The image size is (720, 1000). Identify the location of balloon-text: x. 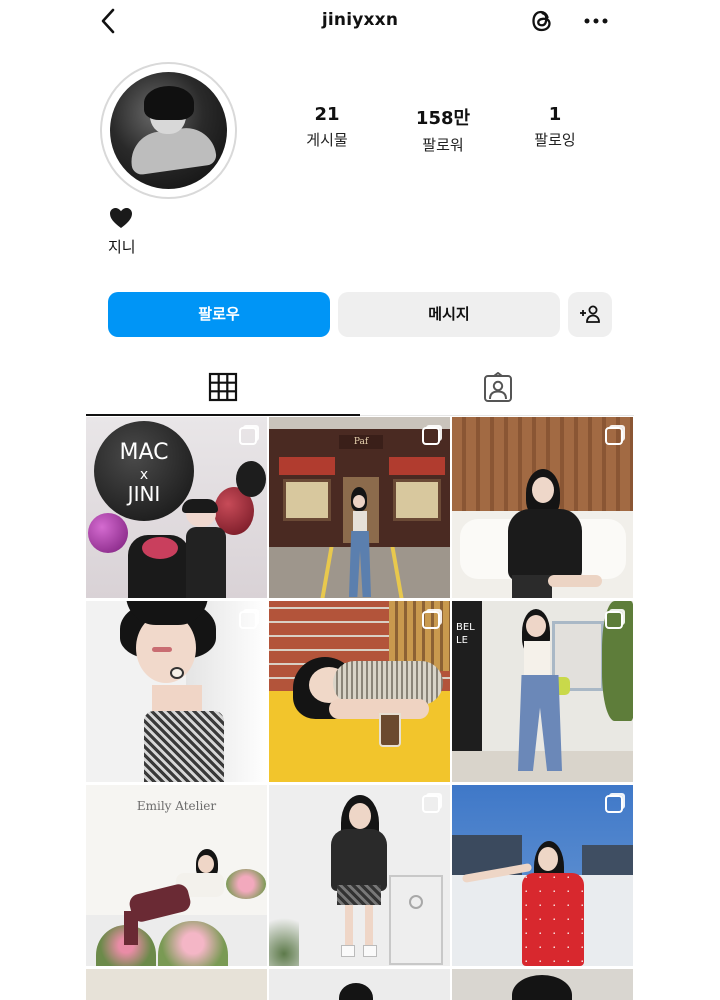
(144, 475).